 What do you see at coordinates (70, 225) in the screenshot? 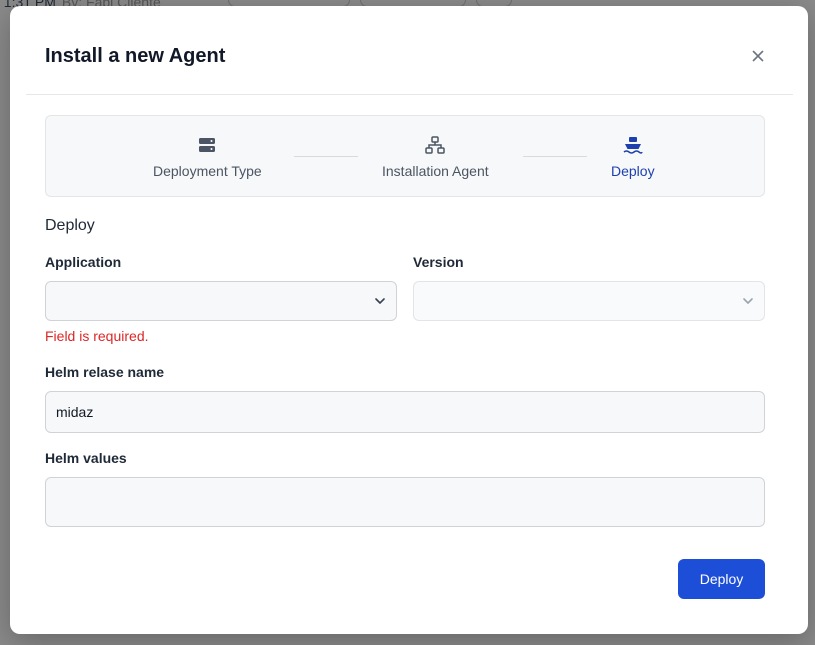
I see `section-title: Deploy` at bounding box center [70, 225].